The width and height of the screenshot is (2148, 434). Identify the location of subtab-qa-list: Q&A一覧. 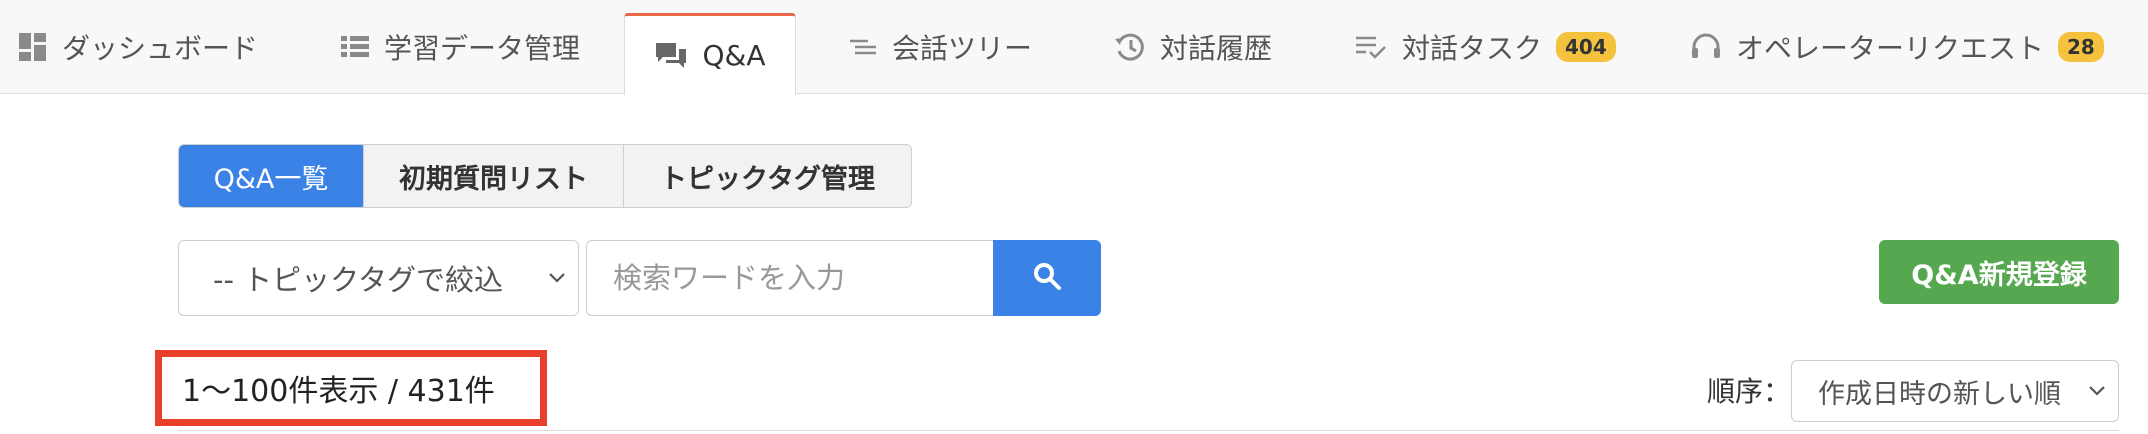
(271, 176).